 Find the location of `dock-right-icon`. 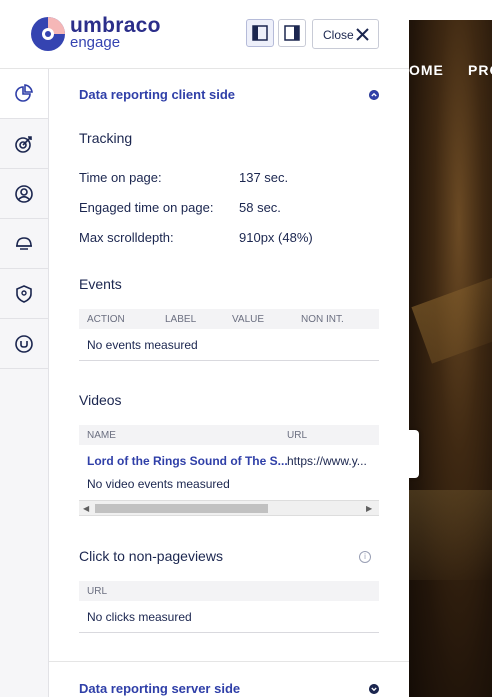

dock-right-icon is located at coordinates (292, 33).